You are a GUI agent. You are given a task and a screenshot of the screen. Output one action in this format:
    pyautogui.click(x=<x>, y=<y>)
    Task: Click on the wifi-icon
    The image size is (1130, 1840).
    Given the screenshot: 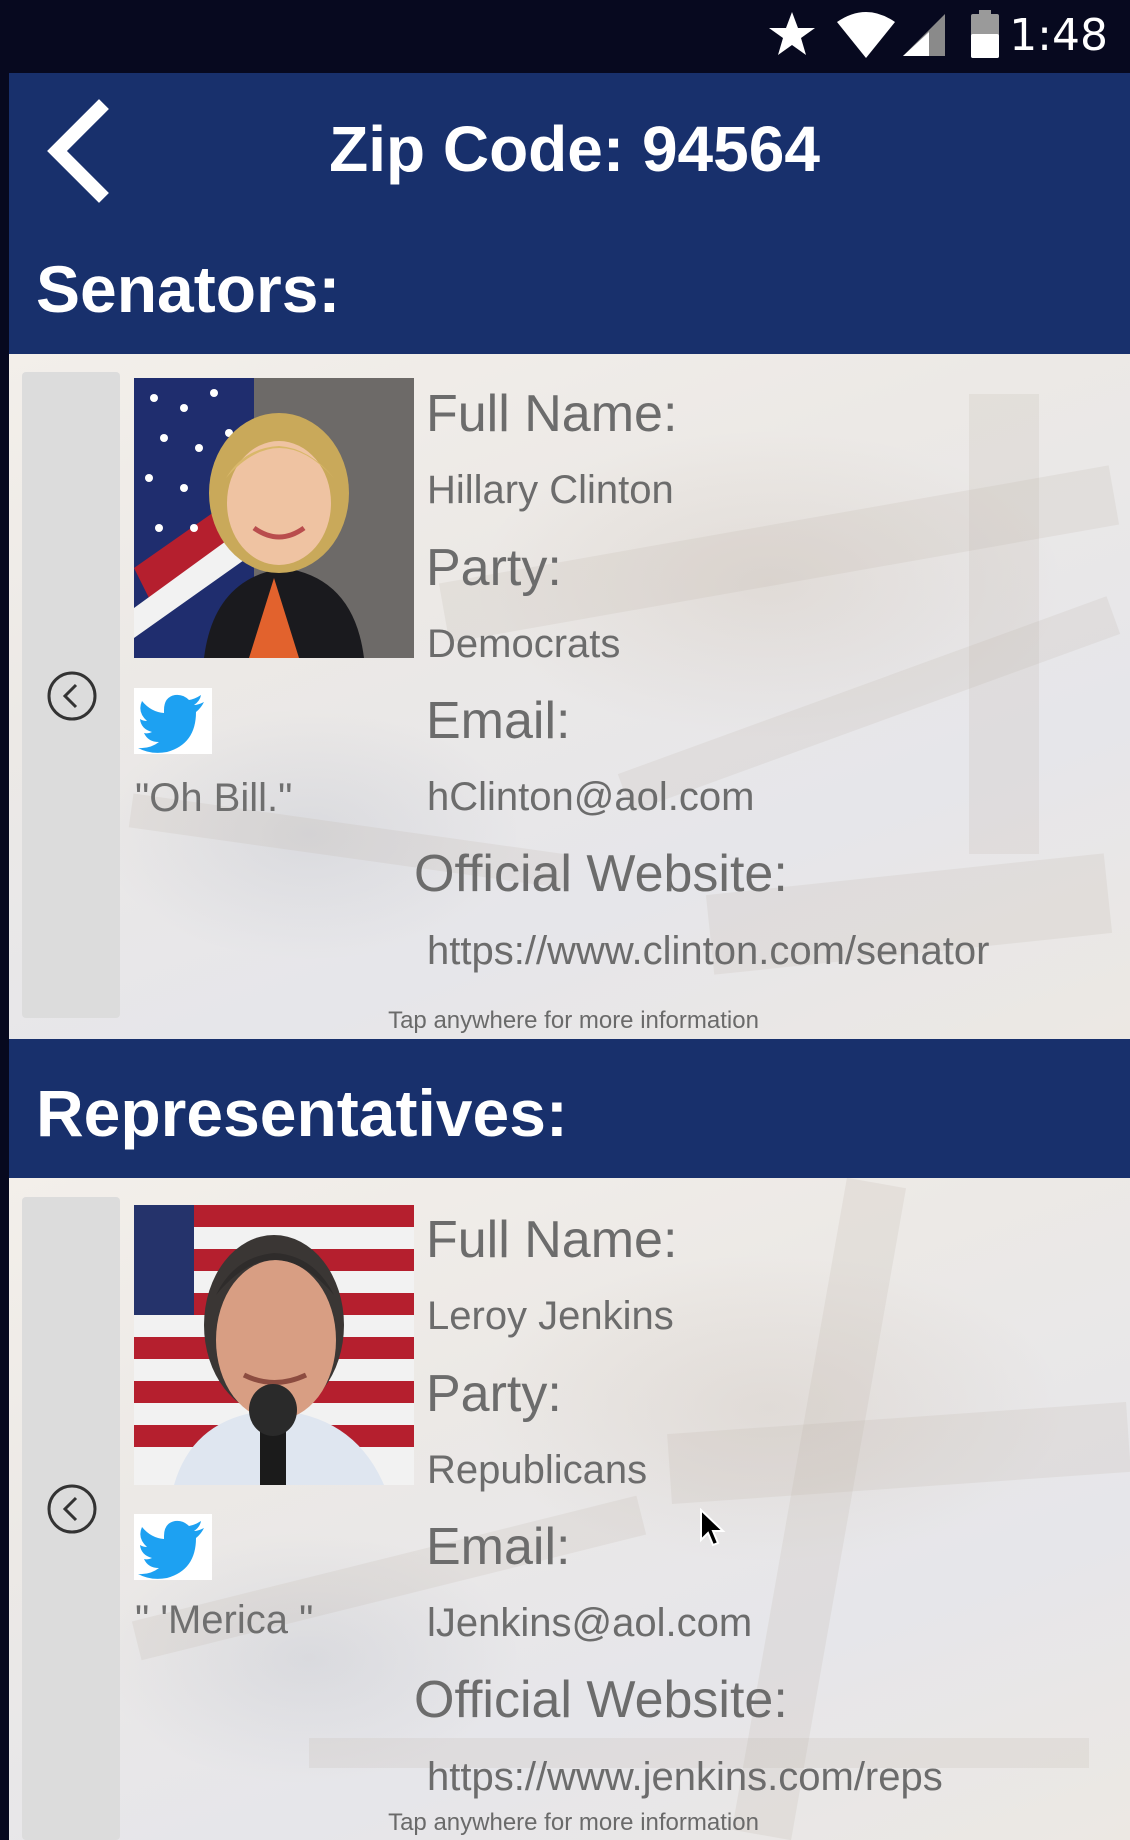 What is the action you would take?
    pyautogui.click(x=866, y=35)
    